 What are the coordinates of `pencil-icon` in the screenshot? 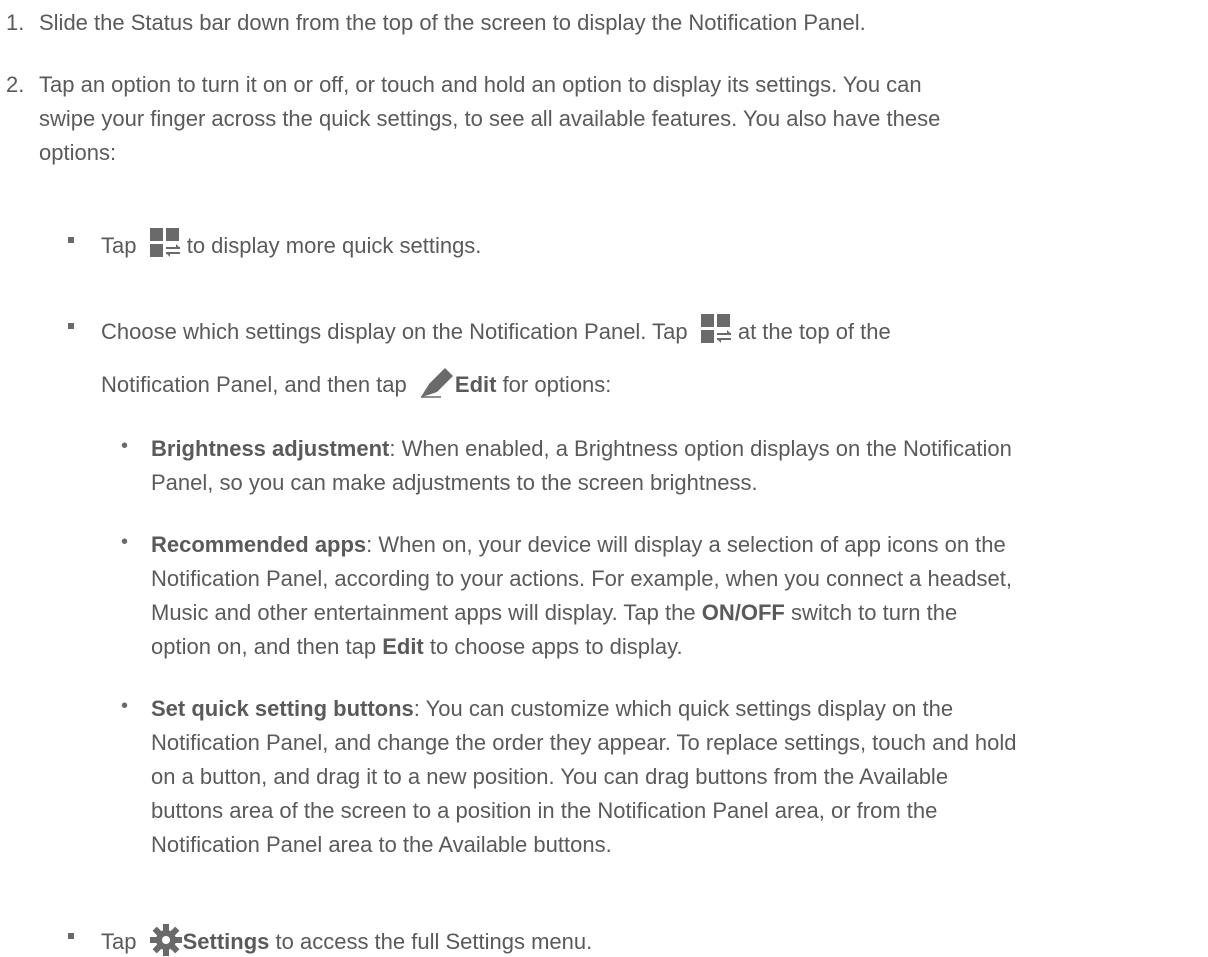 It's located at (436, 383).